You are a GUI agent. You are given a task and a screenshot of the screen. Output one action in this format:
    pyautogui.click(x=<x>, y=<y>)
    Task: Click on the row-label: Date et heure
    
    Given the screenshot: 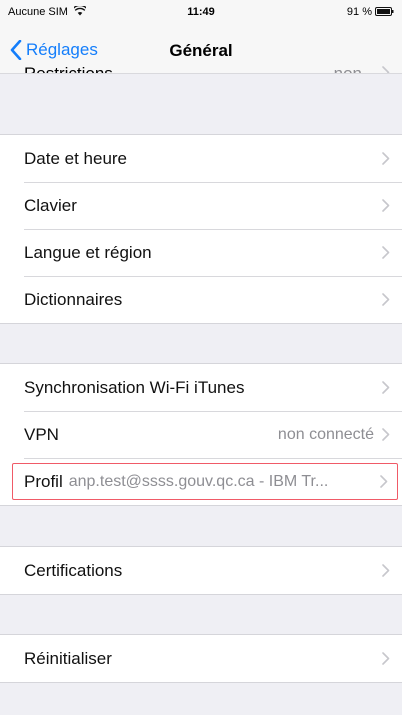 What is the action you would take?
    pyautogui.click(x=76, y=158)
    